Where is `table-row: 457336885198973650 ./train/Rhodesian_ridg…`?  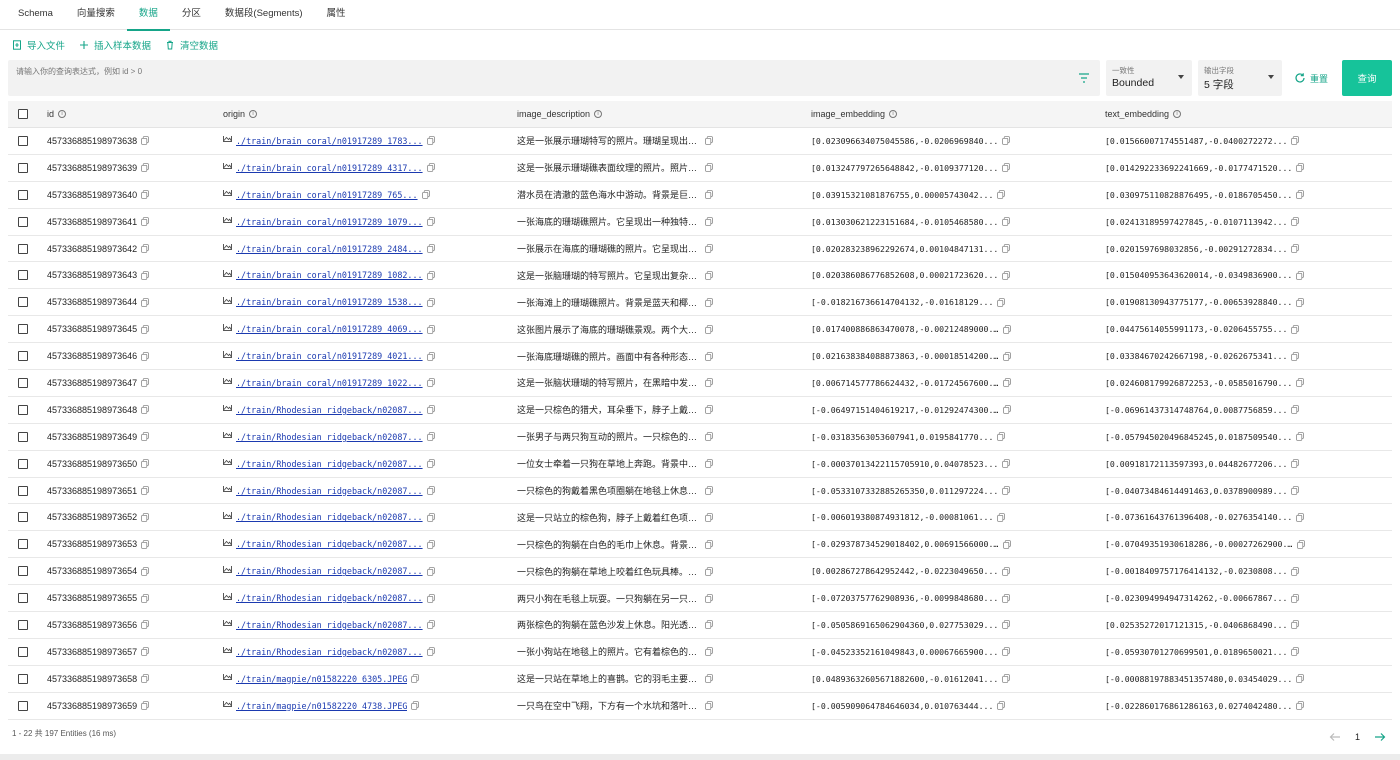
table-row: 457336885198973650 ./train/Rhodesian_ridg… is located at coordinates (700, 464).